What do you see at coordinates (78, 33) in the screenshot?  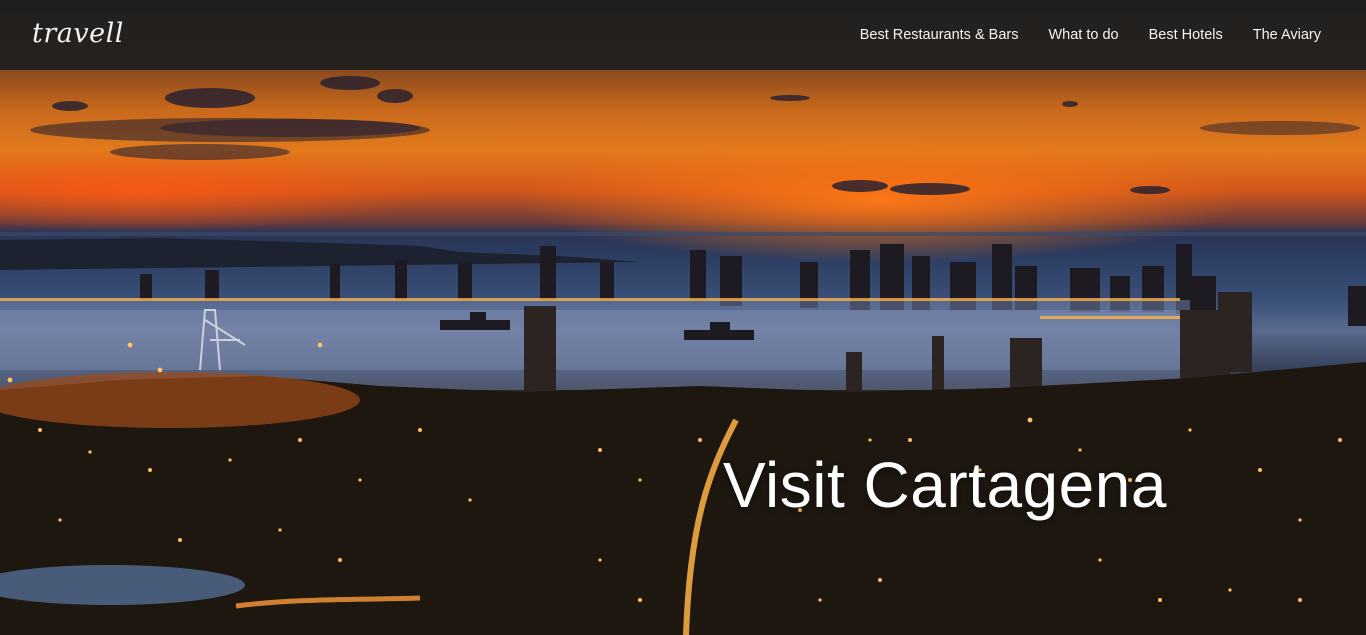 I see `brand-logo: travell` at bounding box center [78, 33].